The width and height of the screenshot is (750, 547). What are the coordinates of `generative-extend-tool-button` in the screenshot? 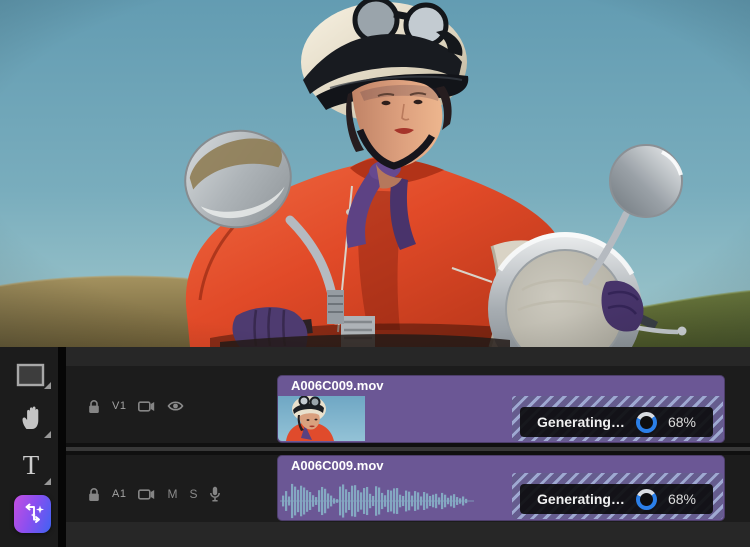 It's located at (32, 514).